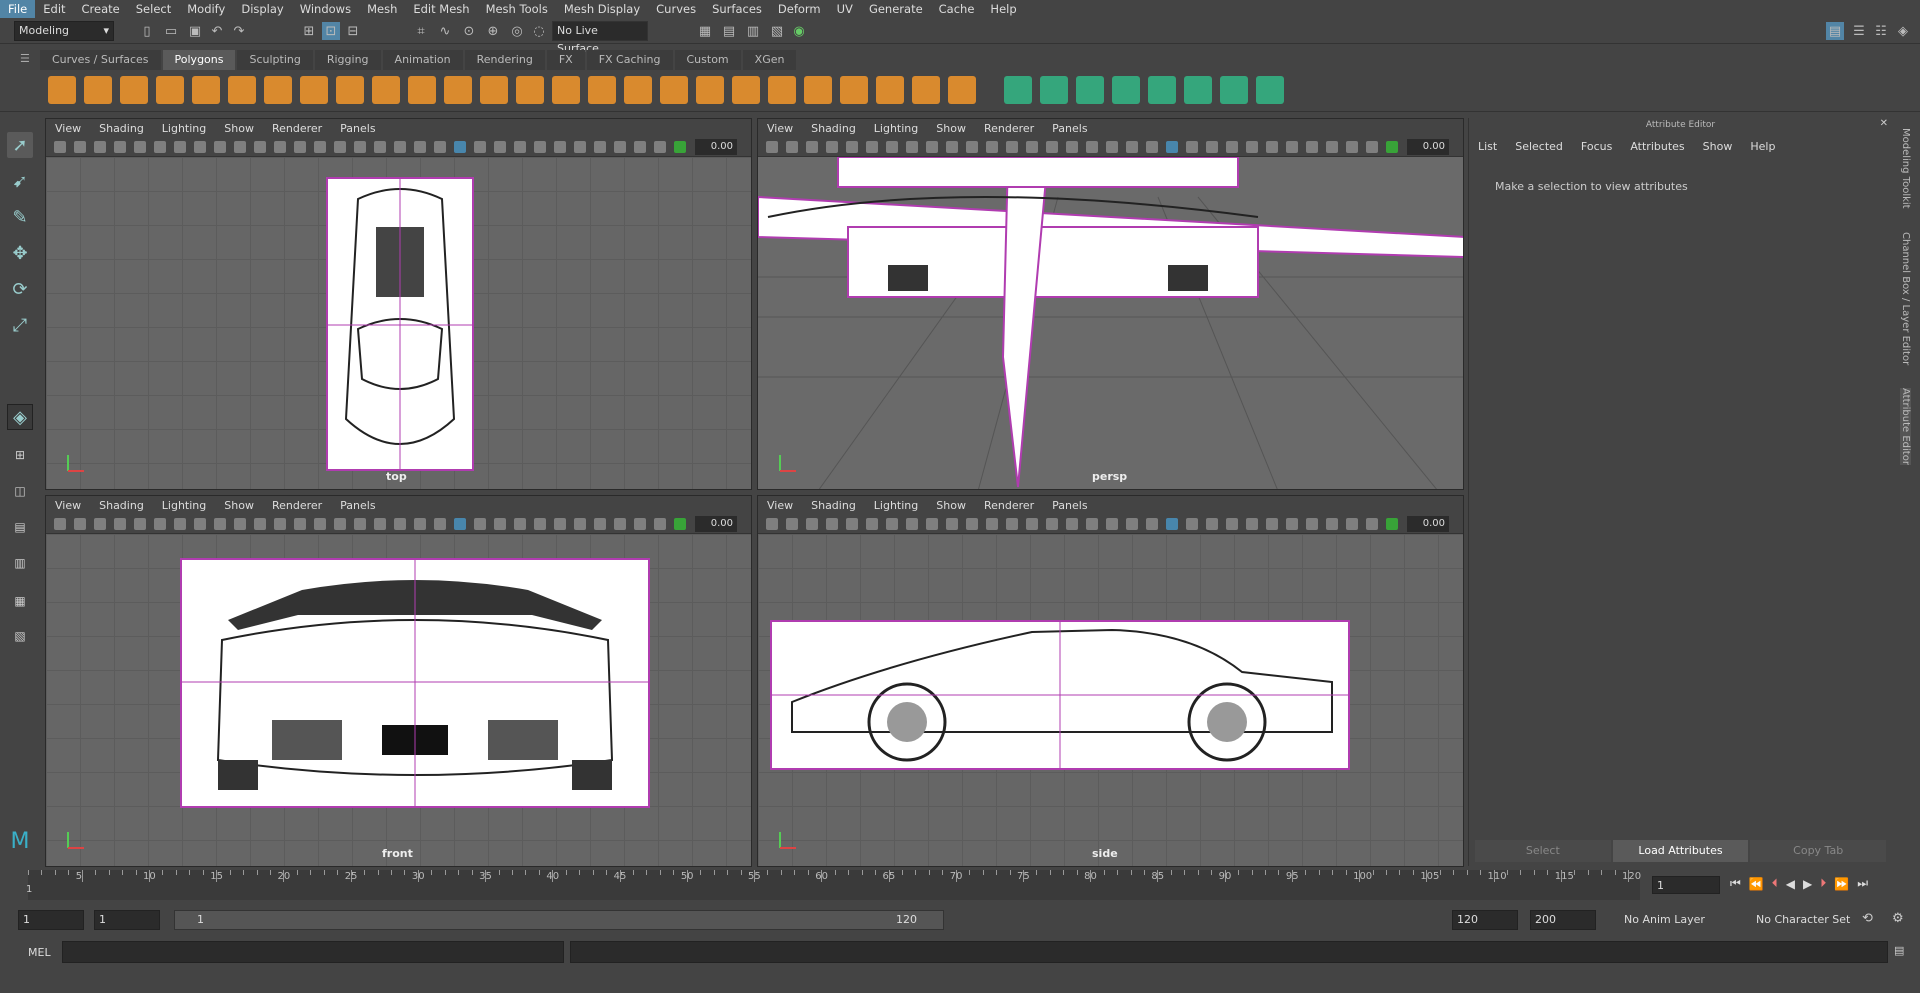 This screenshot has height=993, width=1920. What do you see at coordinates (1018, 90) in the screenshot?
I see `target-weld-icon` at bounding box center [1018, 90].